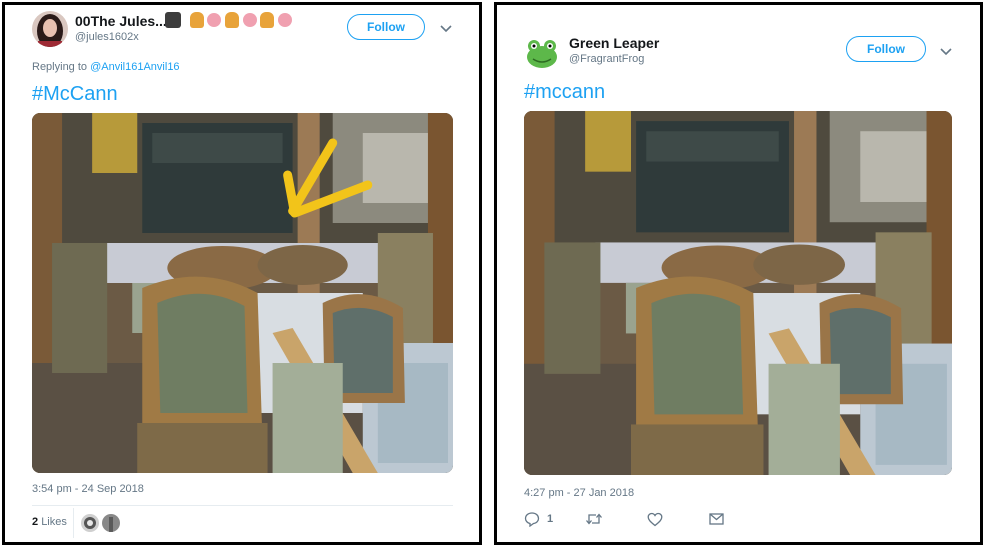 The width and height of the screenshot is (985, 551). What do you see at coordinates (614, 43) in the screenshot?
I see `display-name: Green Leaper` at bounding box center [614, 43].